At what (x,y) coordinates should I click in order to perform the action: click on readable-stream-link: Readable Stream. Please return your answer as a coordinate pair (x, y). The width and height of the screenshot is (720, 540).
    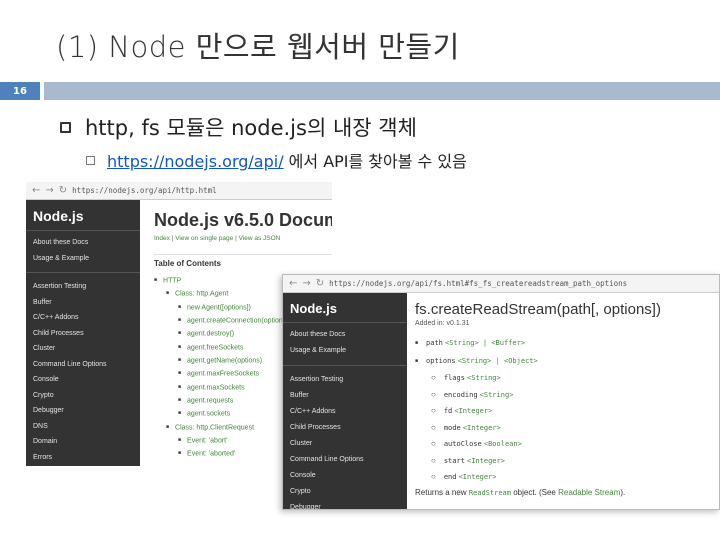
    Looking at the image, I should click on (589, 492).